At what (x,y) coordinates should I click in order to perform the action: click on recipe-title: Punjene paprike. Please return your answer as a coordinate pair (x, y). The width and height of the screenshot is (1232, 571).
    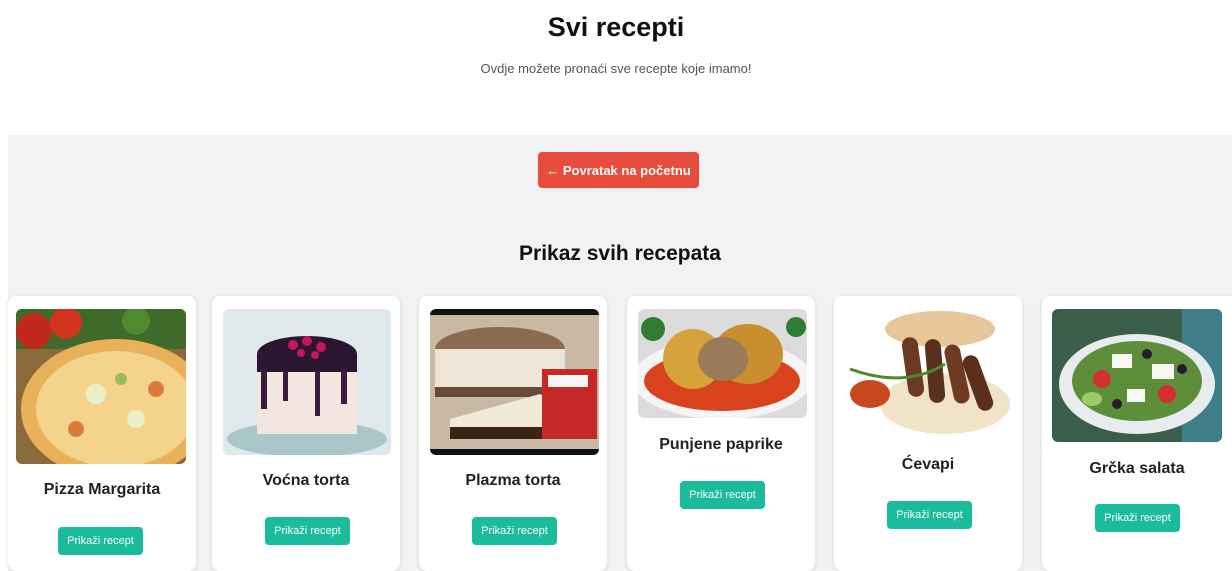
    Looking at the image, I should click on (721, 444).